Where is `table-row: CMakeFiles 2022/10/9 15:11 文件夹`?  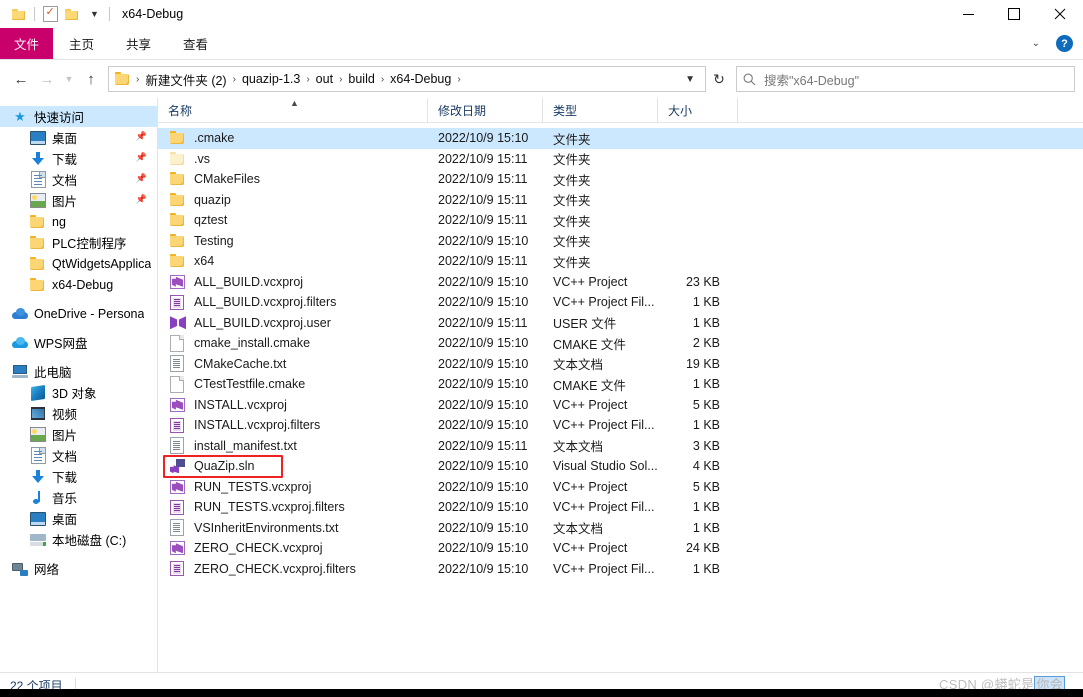 table-row: CMakeFiles 2022/10/9 15:11 文件夹 is located at coordinates (620, 179).